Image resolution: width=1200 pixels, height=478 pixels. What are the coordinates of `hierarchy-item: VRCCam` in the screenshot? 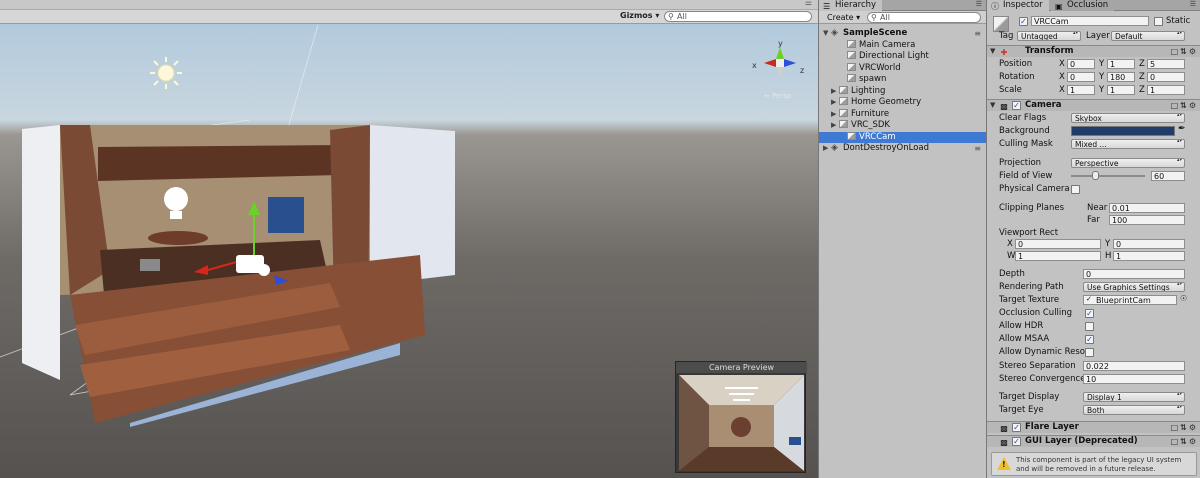 It's located at (903, 137).